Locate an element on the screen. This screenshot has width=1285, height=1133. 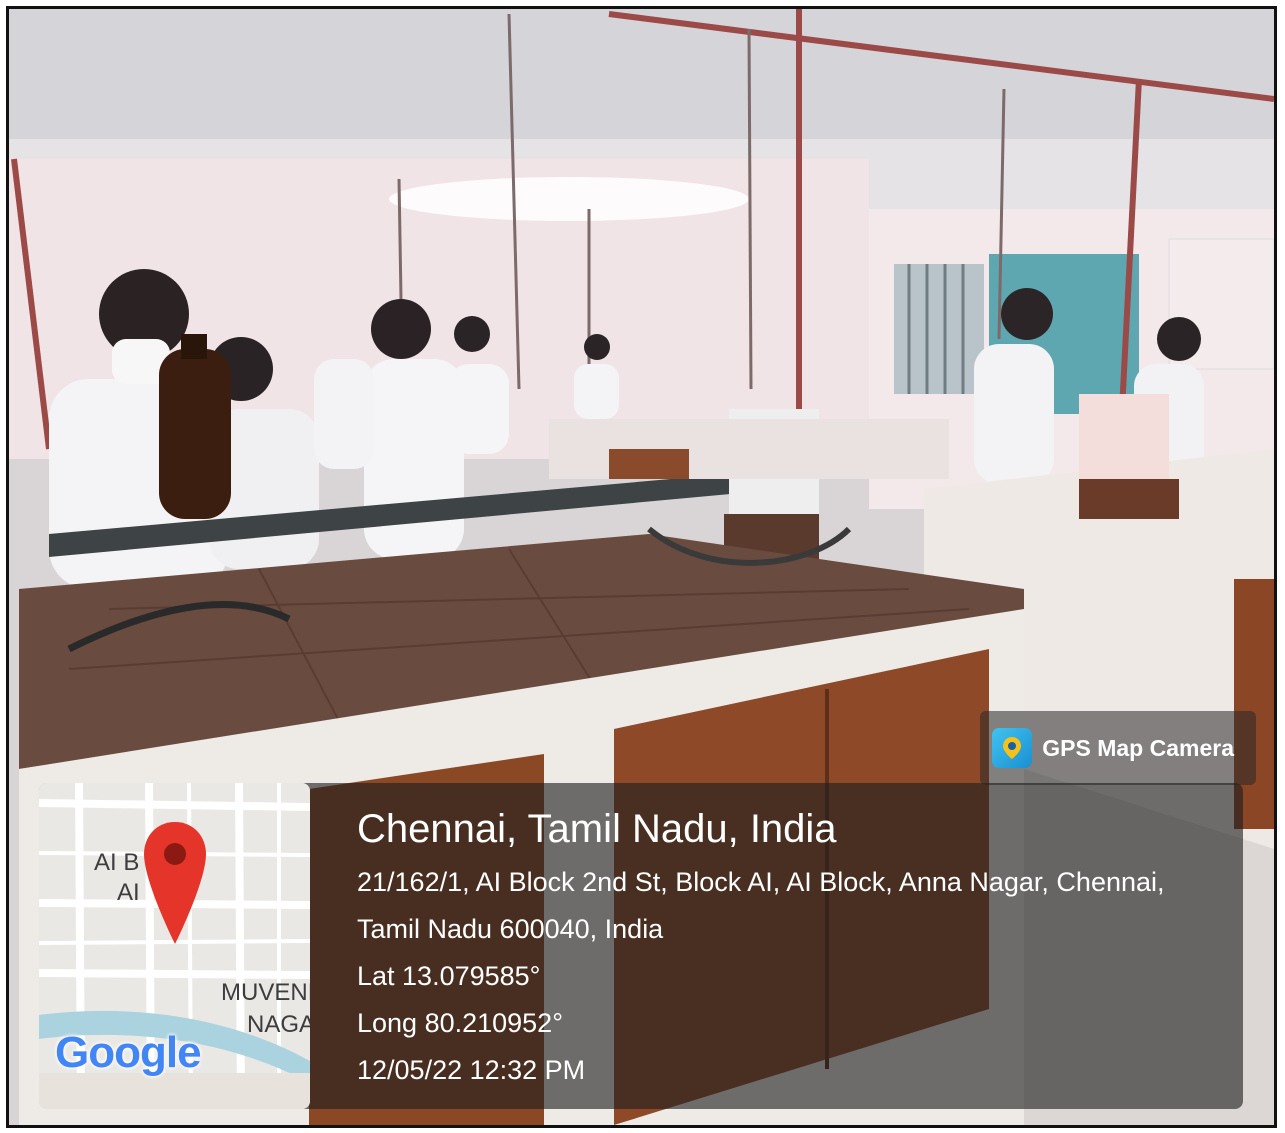
map-label-aib: AI B is located at coordinates (117, 862).